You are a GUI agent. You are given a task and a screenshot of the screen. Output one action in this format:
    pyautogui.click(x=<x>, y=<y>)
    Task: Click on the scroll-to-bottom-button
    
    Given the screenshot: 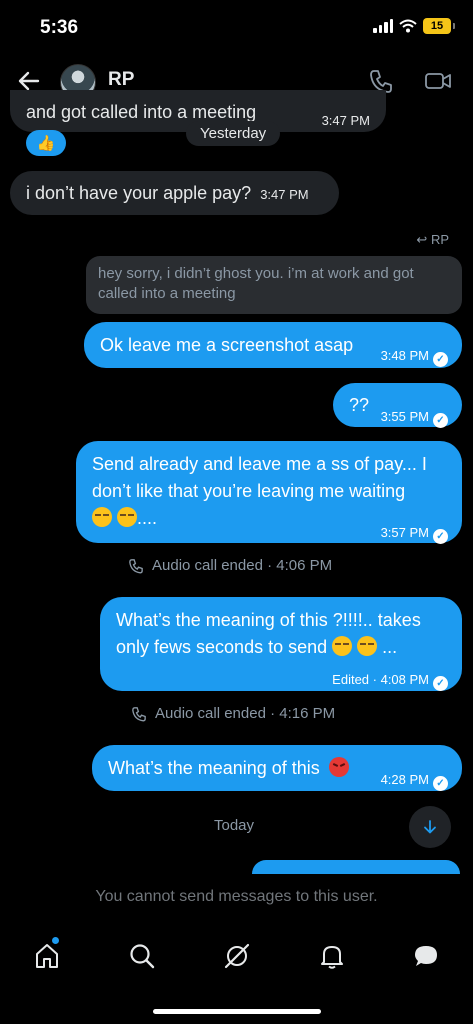 What is the action you would take?
    pyautogui.click(x=430, y=827)
    